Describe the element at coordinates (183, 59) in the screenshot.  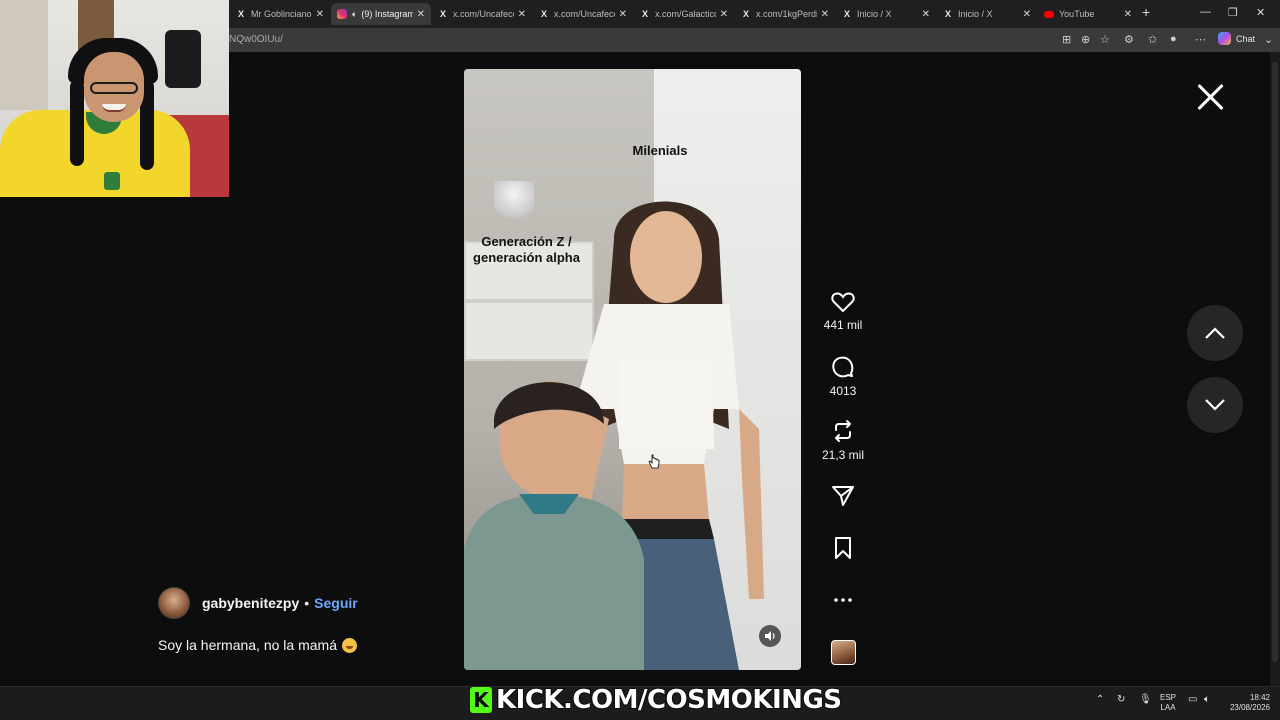
I see `webcam-coat` at that location.